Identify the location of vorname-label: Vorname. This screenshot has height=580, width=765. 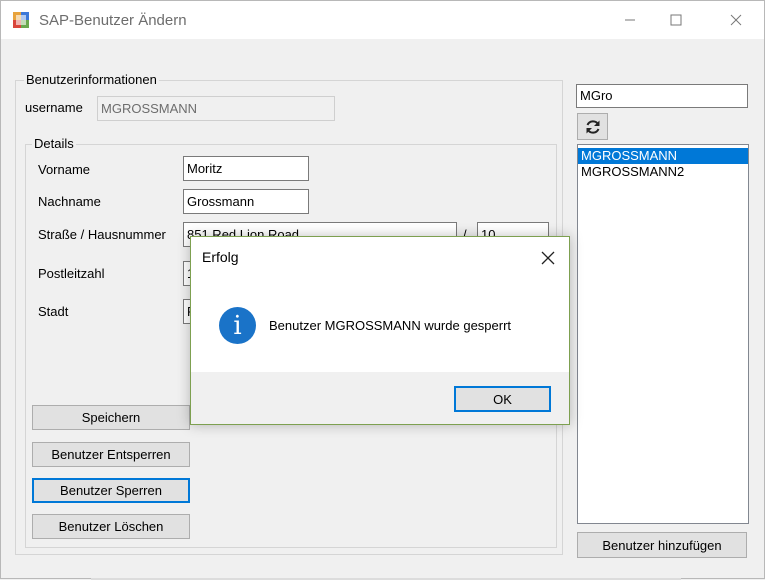
(64, 169).